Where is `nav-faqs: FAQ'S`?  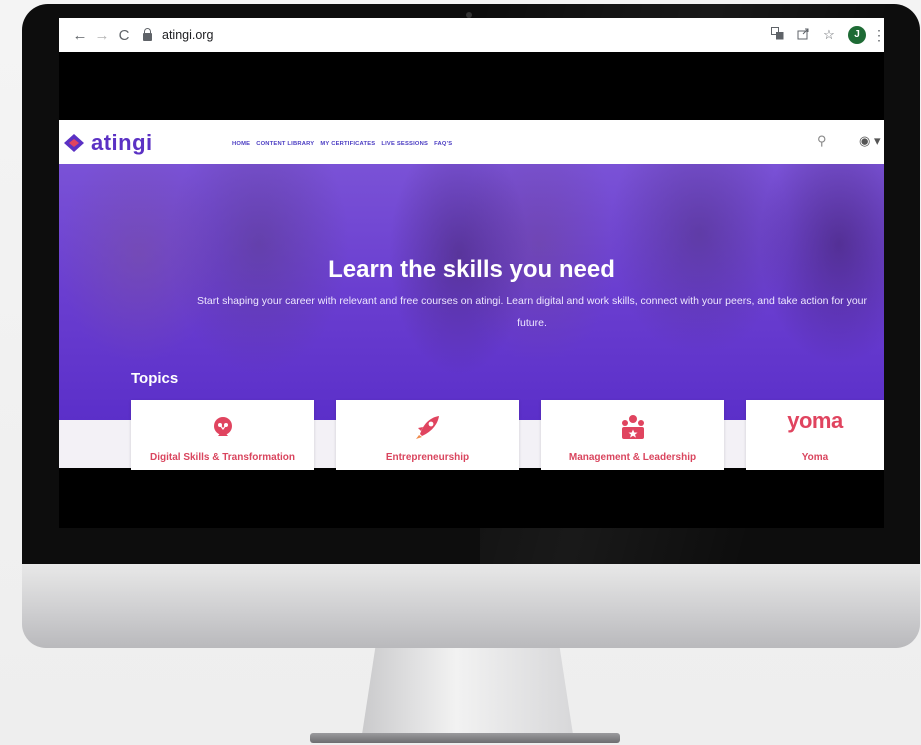
nav-faqs: FAQ'S is located at coordinates (443, 144).